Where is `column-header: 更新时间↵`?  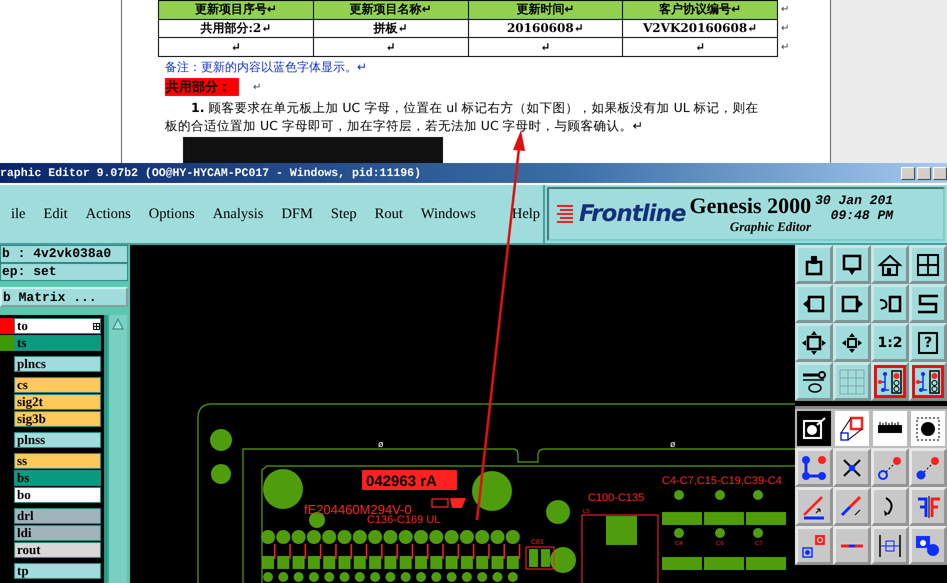 column-header: 更新时间↵ is located at coordinates (545, 10).